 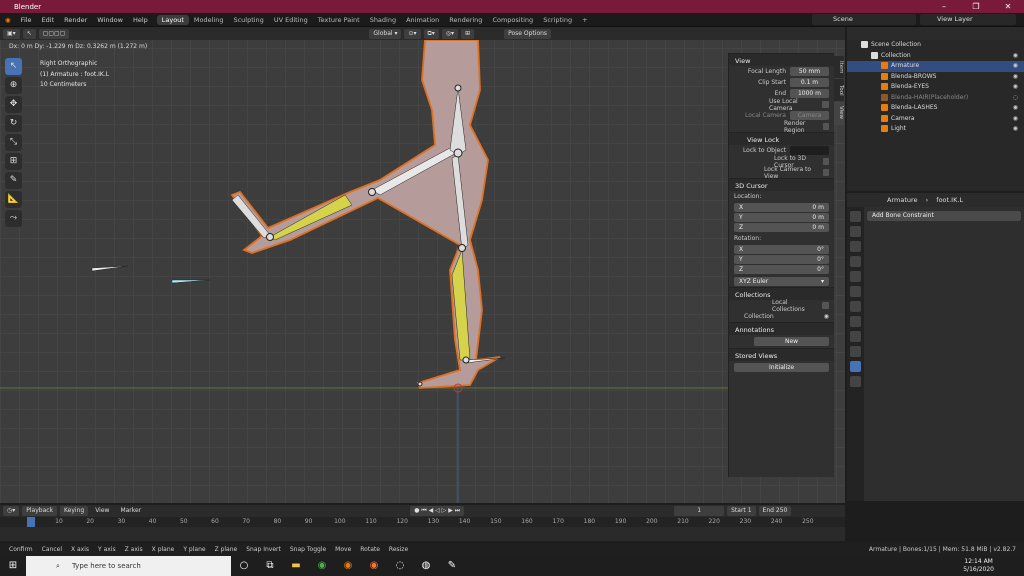 I want to click on new-annotation-button: New, so click(x=791, y=341).